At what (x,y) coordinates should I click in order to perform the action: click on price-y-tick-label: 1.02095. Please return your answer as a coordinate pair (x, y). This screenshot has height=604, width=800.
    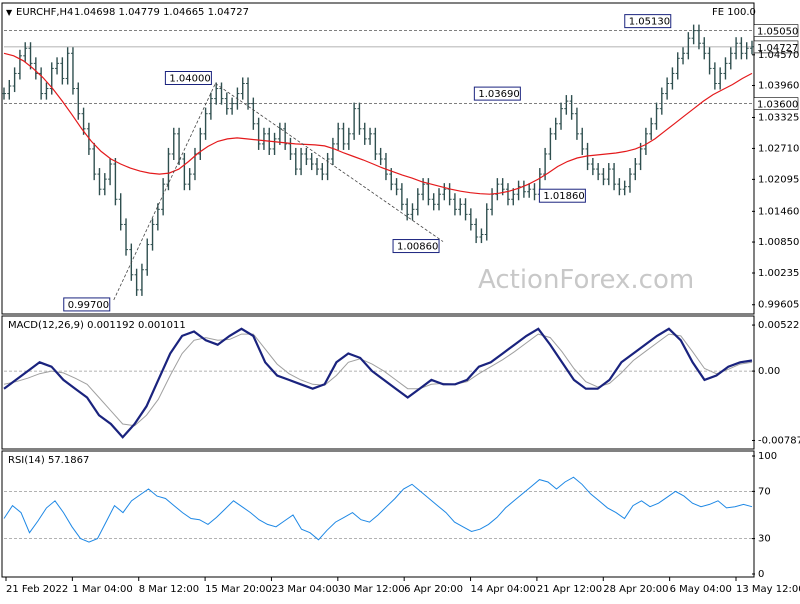
    Looking at the image, I should click on (778, 179).